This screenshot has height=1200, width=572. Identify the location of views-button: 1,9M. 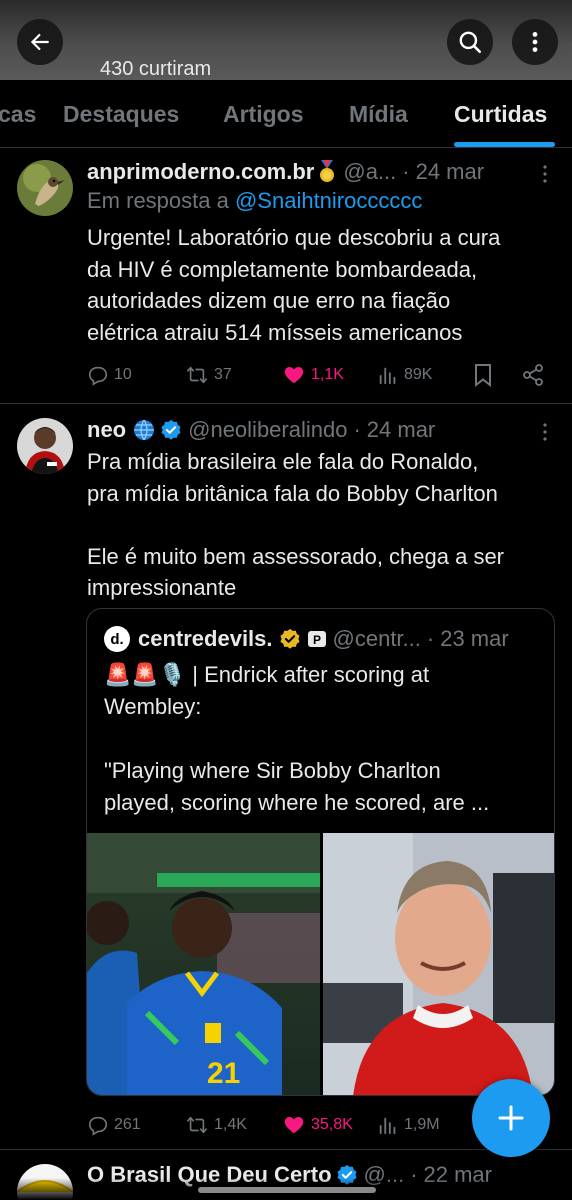
(408, 1125).